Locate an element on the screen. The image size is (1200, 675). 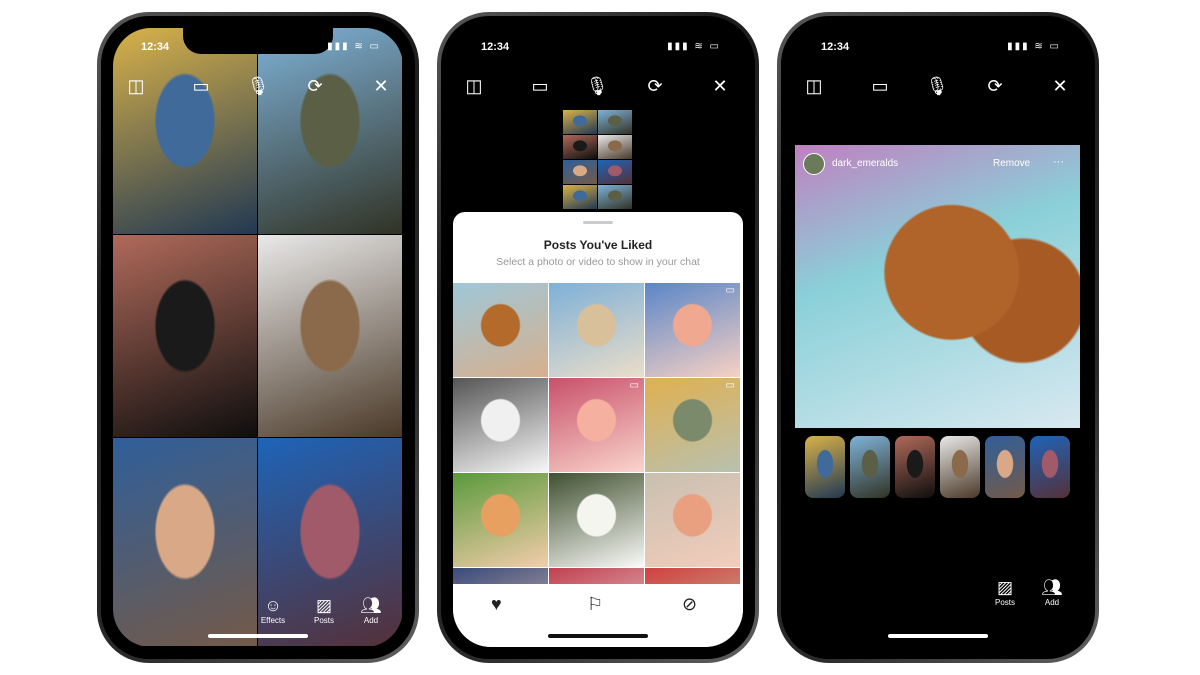
heart-icon: ♥ is located at coordinates (496, 604).